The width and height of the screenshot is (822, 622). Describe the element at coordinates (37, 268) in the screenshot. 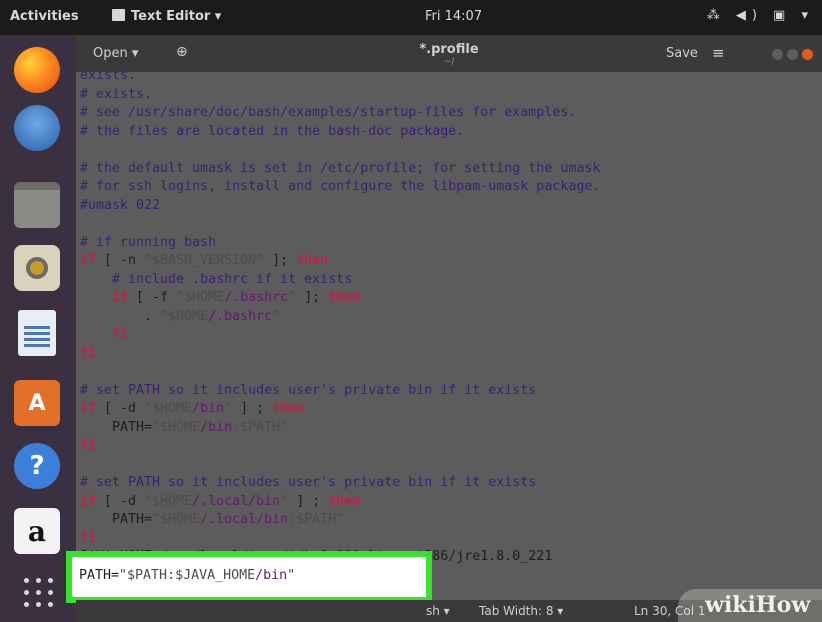

I see `rhythmbox-icon` at that location.